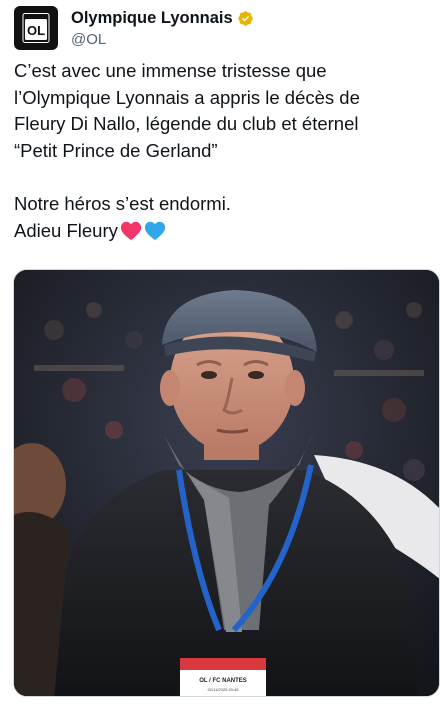  I want to click on tweet-text-line-4: “Petit Prince de Gerland”, so click(116, 150).